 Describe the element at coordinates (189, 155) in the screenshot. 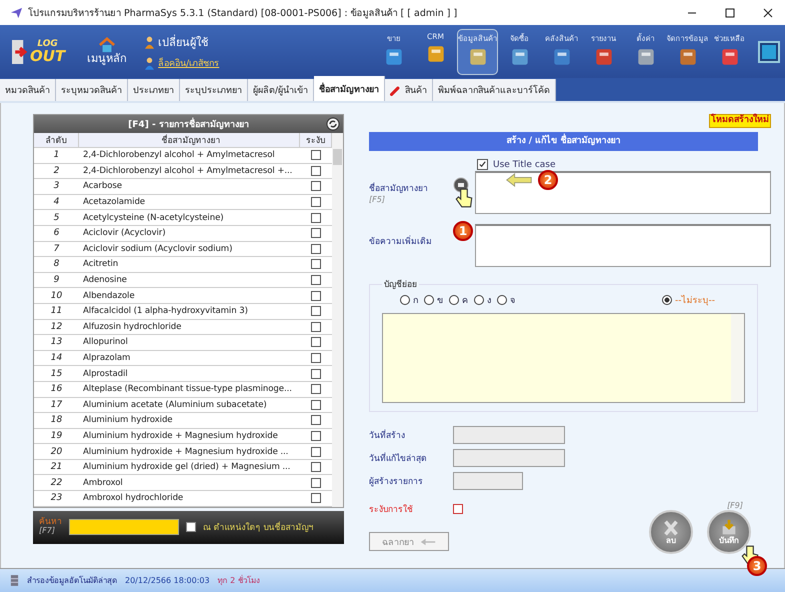

I see `drug-name: 2,4-Dichlorobenzyl alcohol + Amylmetacresol` at that location.